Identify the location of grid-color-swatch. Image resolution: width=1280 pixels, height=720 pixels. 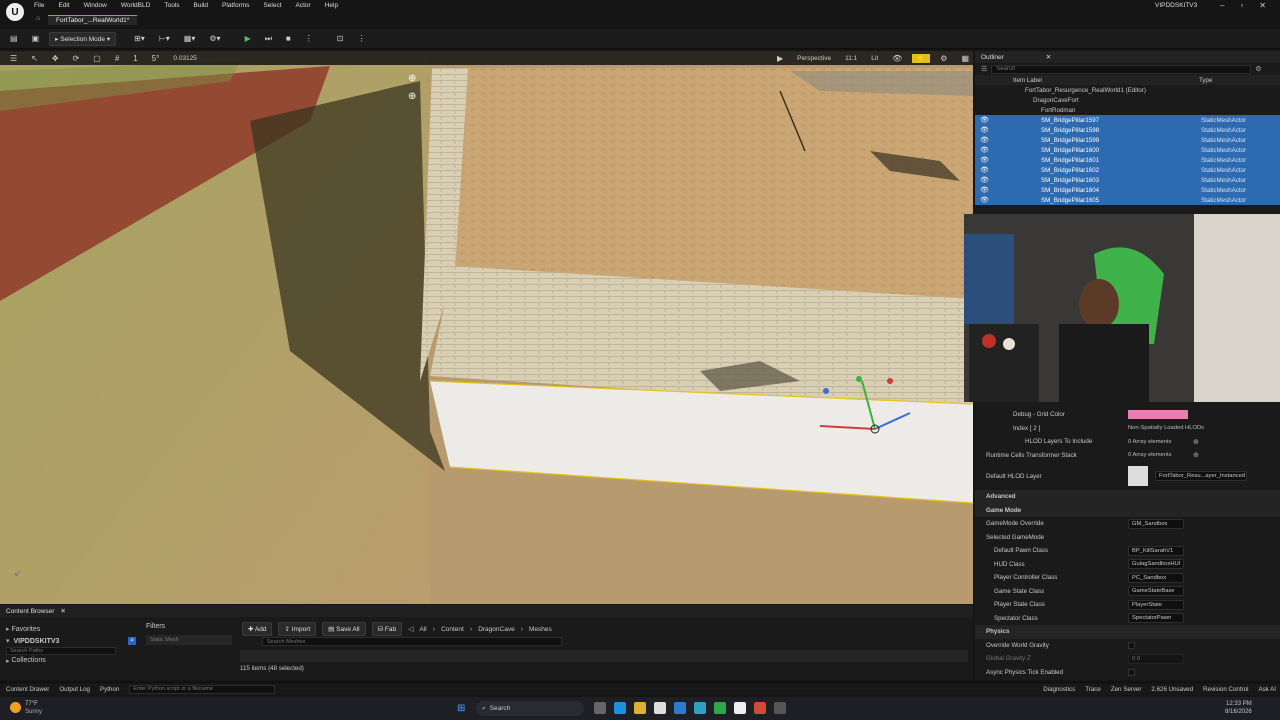
(1158, 414).